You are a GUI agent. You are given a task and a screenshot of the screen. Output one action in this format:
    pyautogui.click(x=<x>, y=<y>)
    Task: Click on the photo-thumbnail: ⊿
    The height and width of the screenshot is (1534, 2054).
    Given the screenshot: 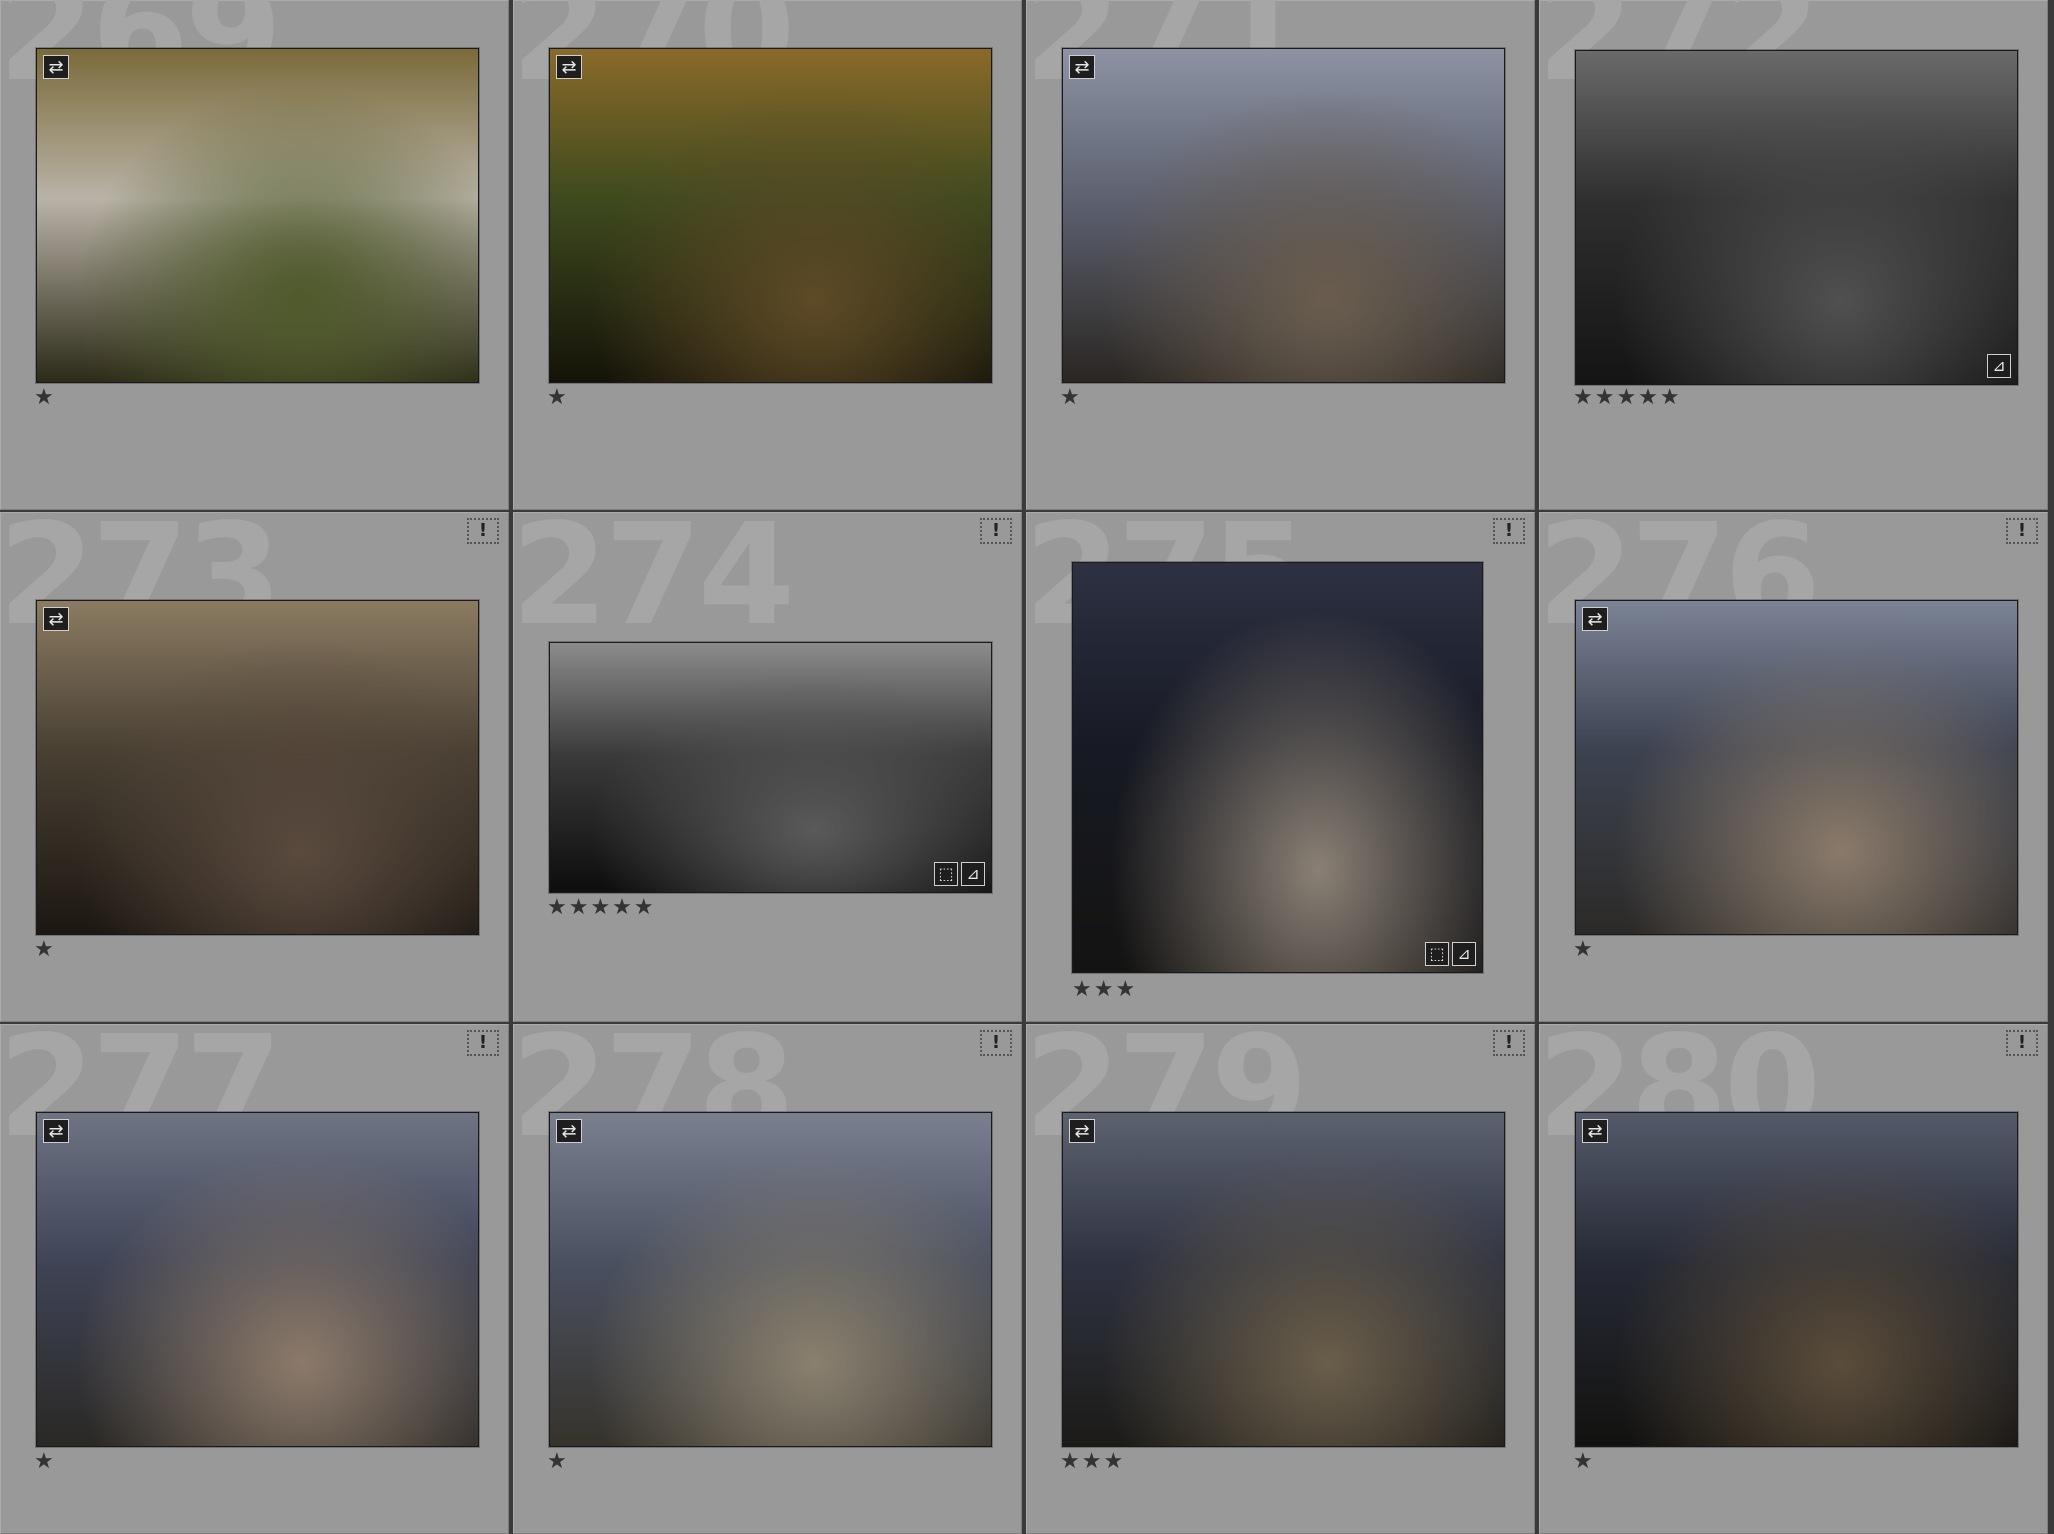 What is the action you would take?
    pyautogui.click(x=1796, y=217)
    